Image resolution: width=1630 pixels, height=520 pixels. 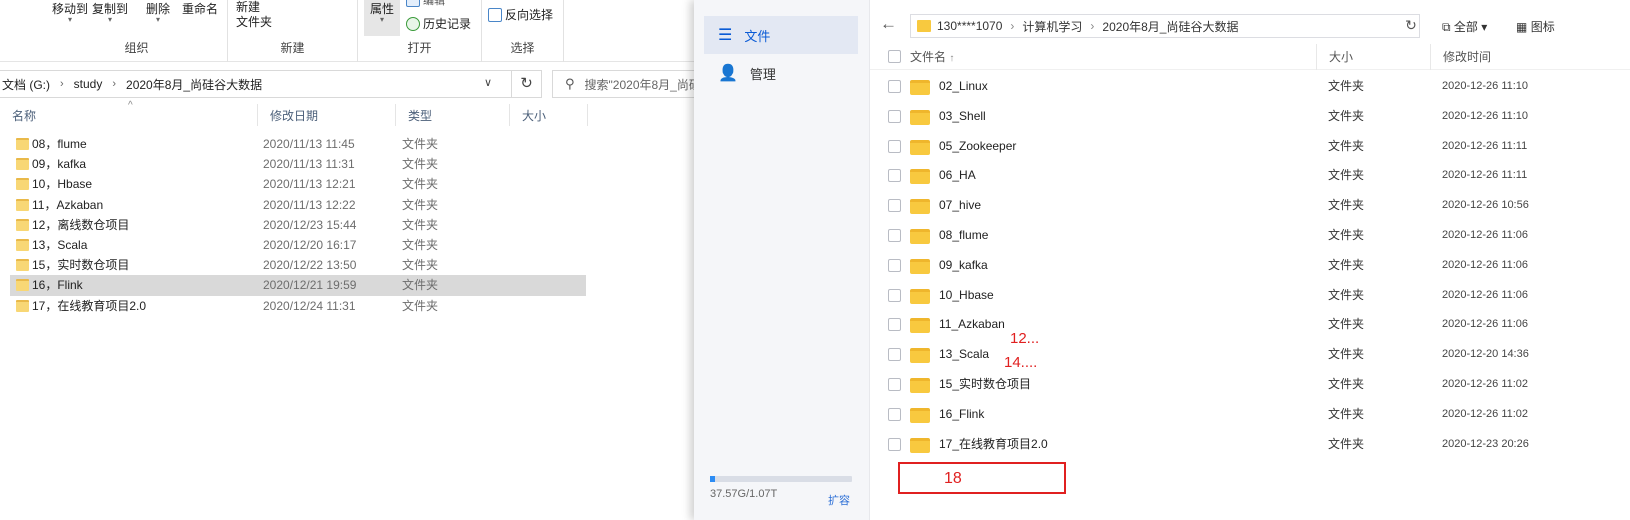 What do you see at coordinates (248, 7) in the screenshot?
I see `new-folder-label-1: 新建` at bounding box center [248, 7].